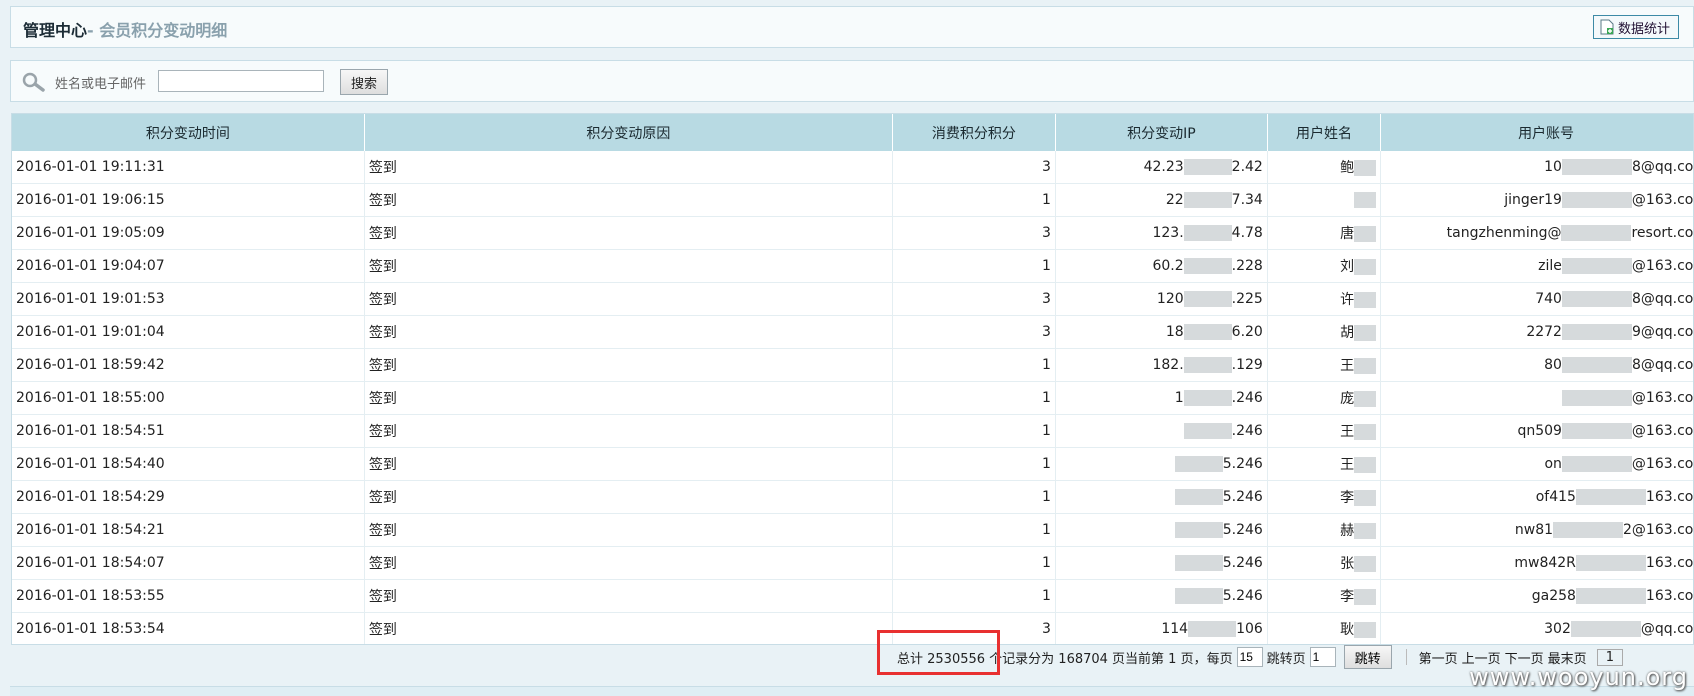 This screenshot has height=696, width=1694. I want to click on cell-ip: 5.246, so click(1161, 464).